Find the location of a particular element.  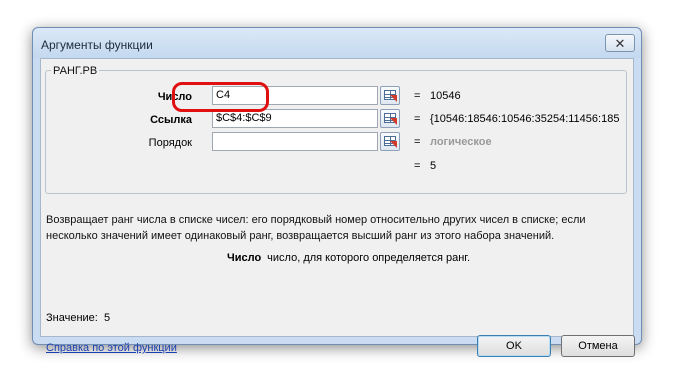

value-line: Значение: 5 is located at coordinates (78, 318).